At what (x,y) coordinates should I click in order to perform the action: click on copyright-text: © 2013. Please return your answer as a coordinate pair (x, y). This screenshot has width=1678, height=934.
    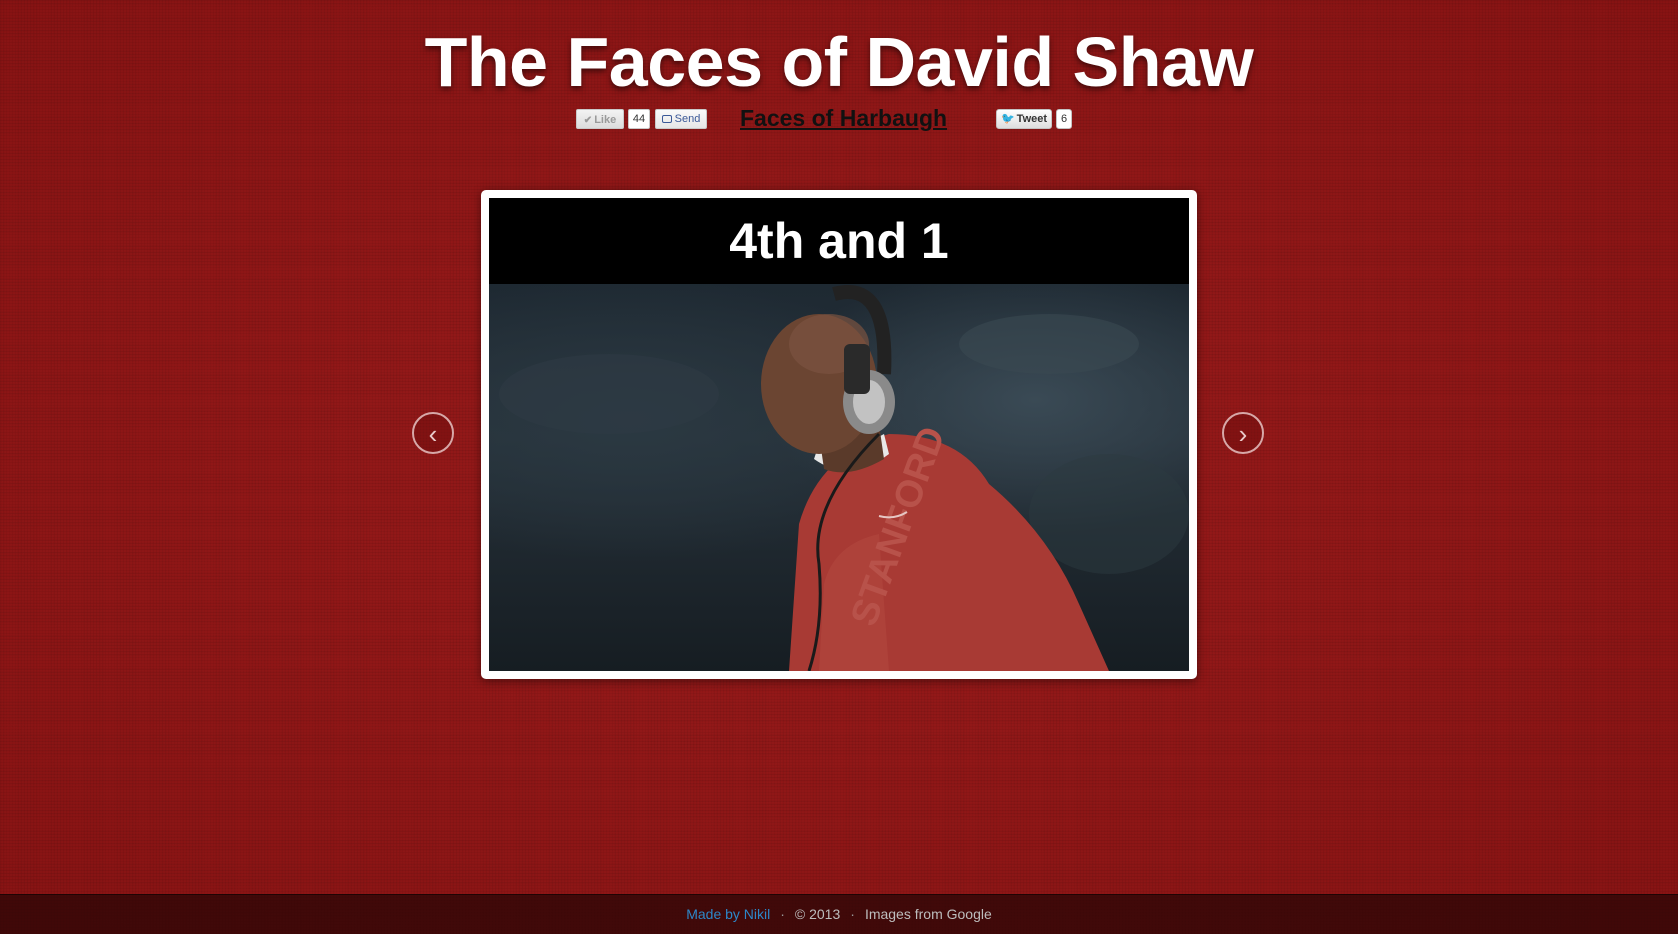
    Looking at the image, I should click on (817, 914).